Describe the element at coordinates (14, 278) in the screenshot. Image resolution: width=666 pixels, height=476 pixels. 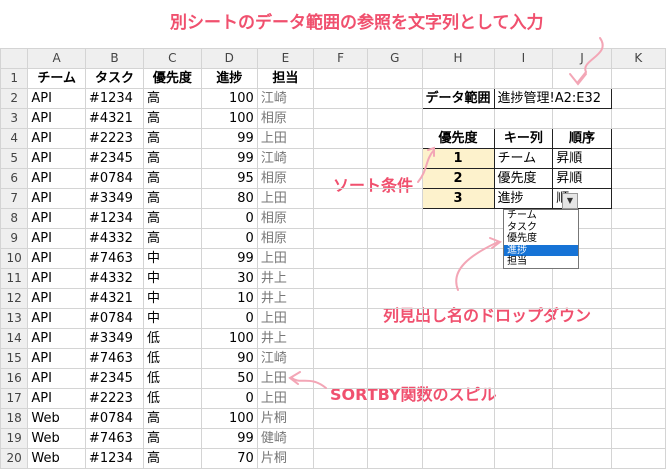
I see `row-header: 11` at that location.